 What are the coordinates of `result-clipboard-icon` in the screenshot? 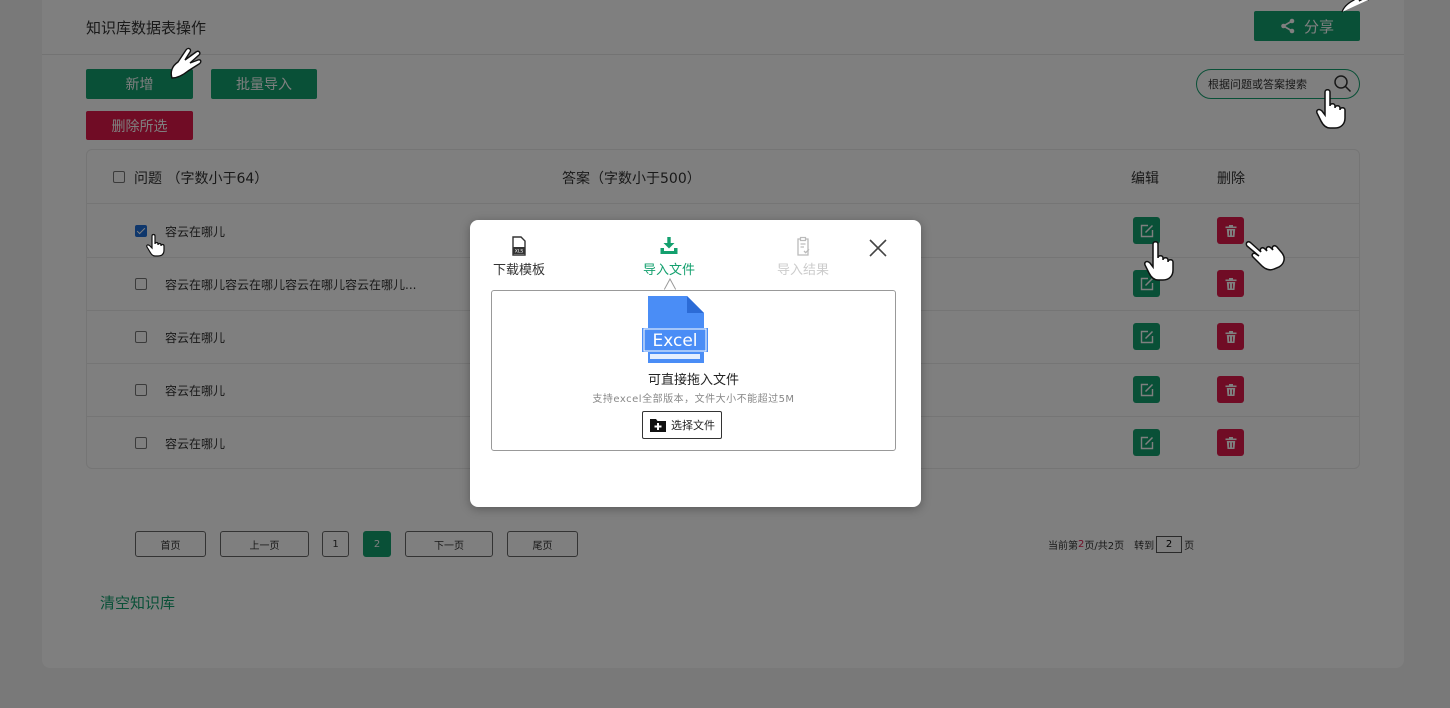 It's located at (803, 246).